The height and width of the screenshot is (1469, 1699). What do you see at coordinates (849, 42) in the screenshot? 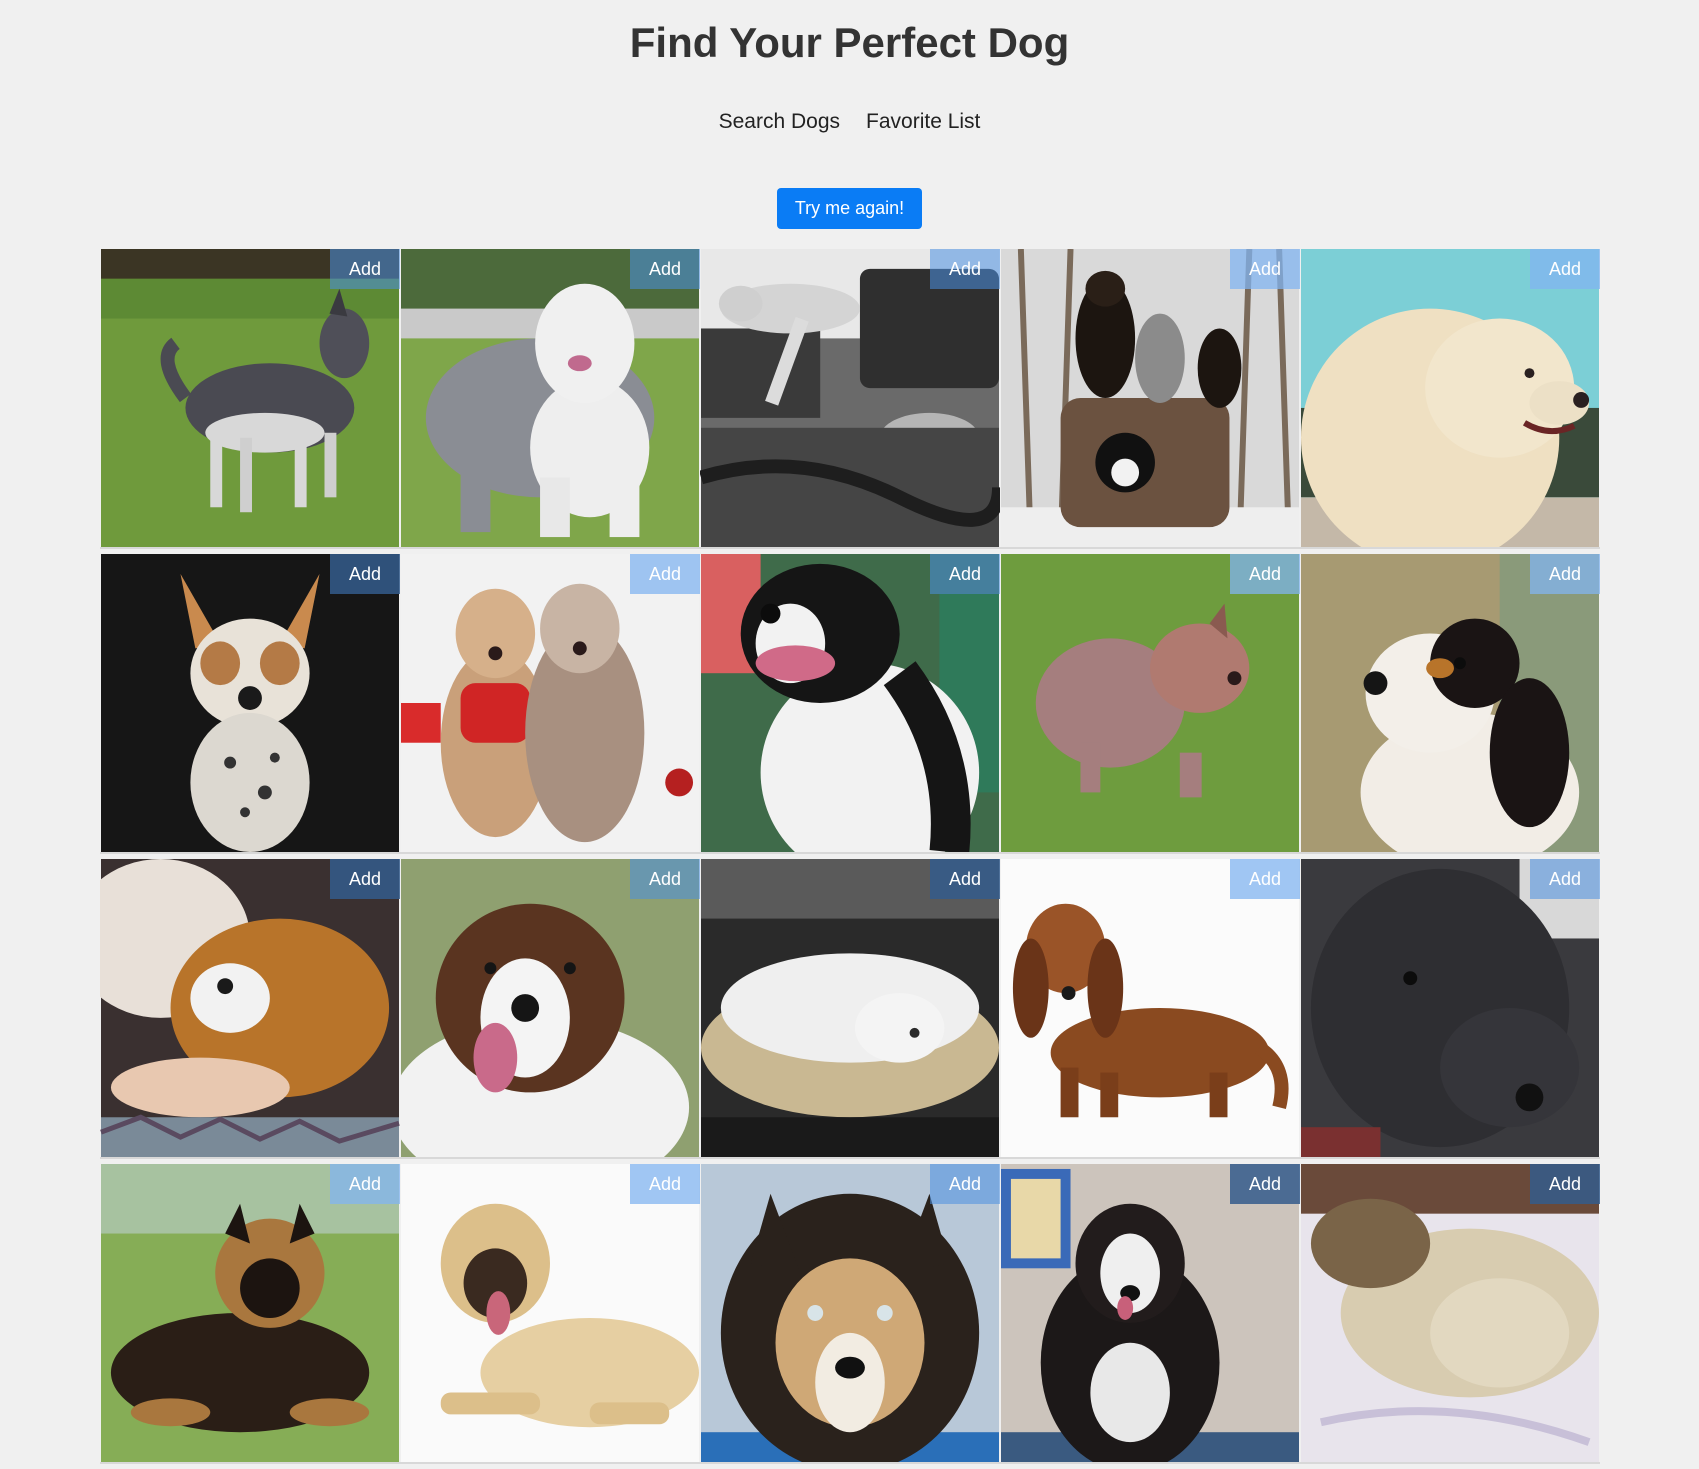
I see `page-title: Find Your Perfect Dog` at bounding box center [849, 42].